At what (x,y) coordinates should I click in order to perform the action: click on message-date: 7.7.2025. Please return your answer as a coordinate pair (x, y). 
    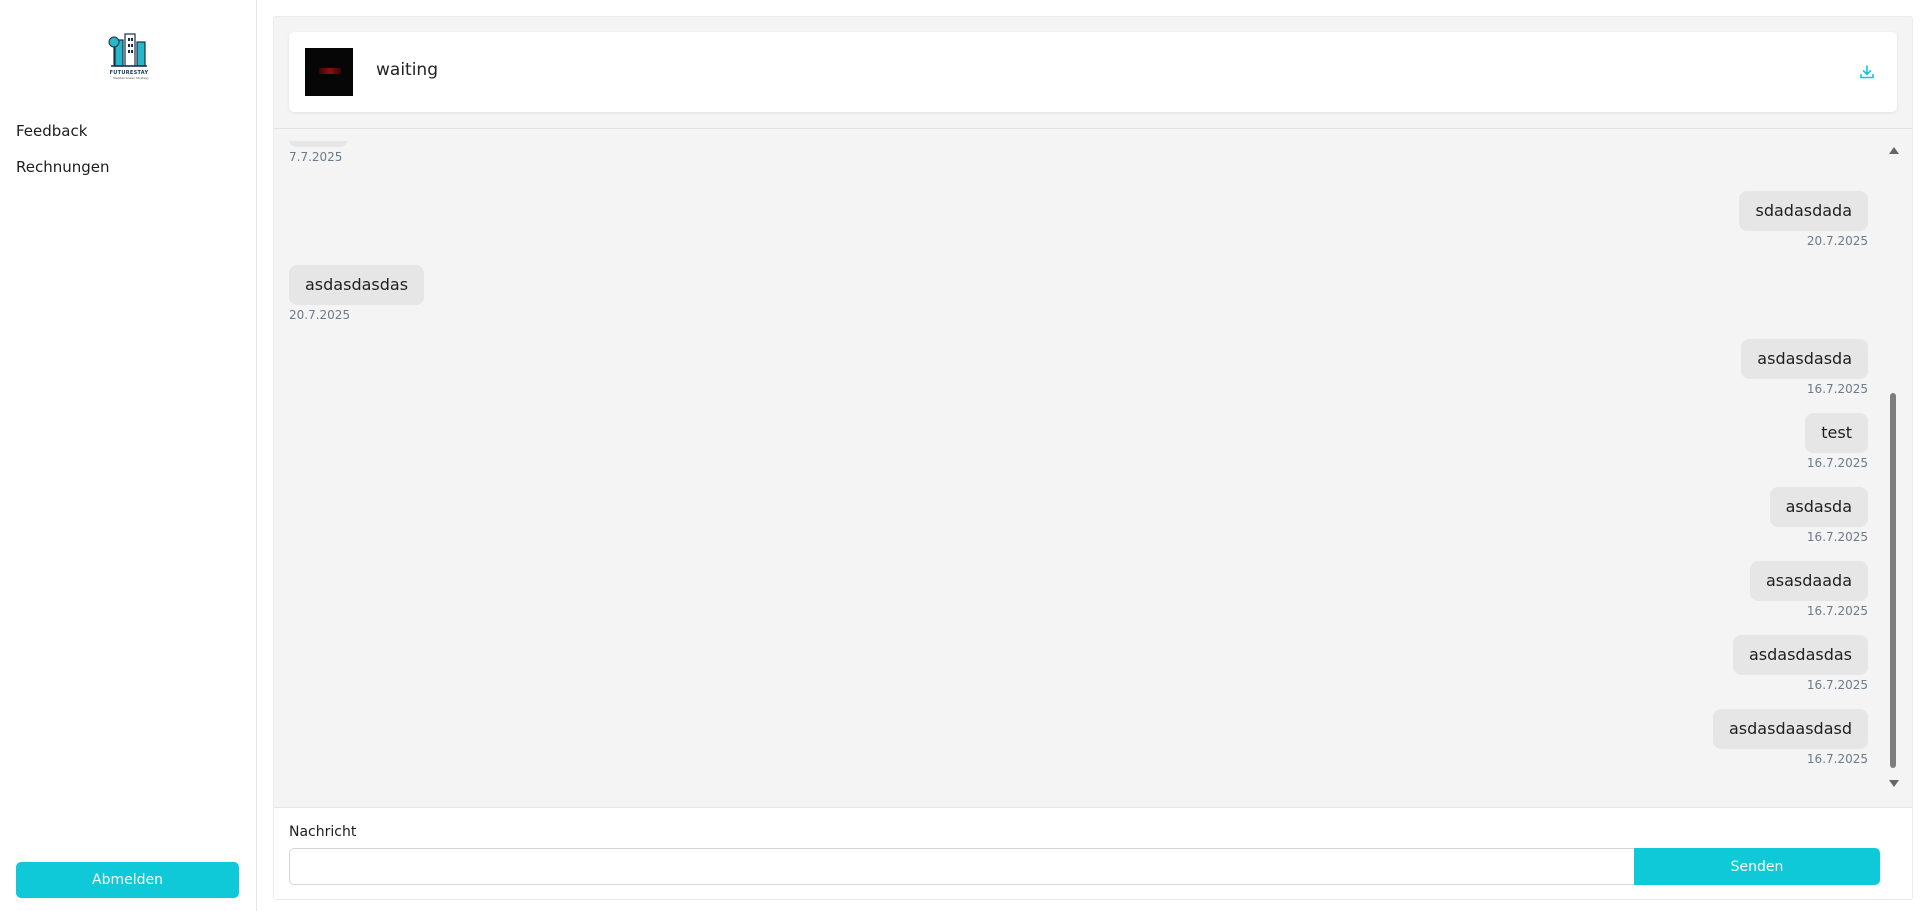
    Looking at the image, I should click on (316, 157).